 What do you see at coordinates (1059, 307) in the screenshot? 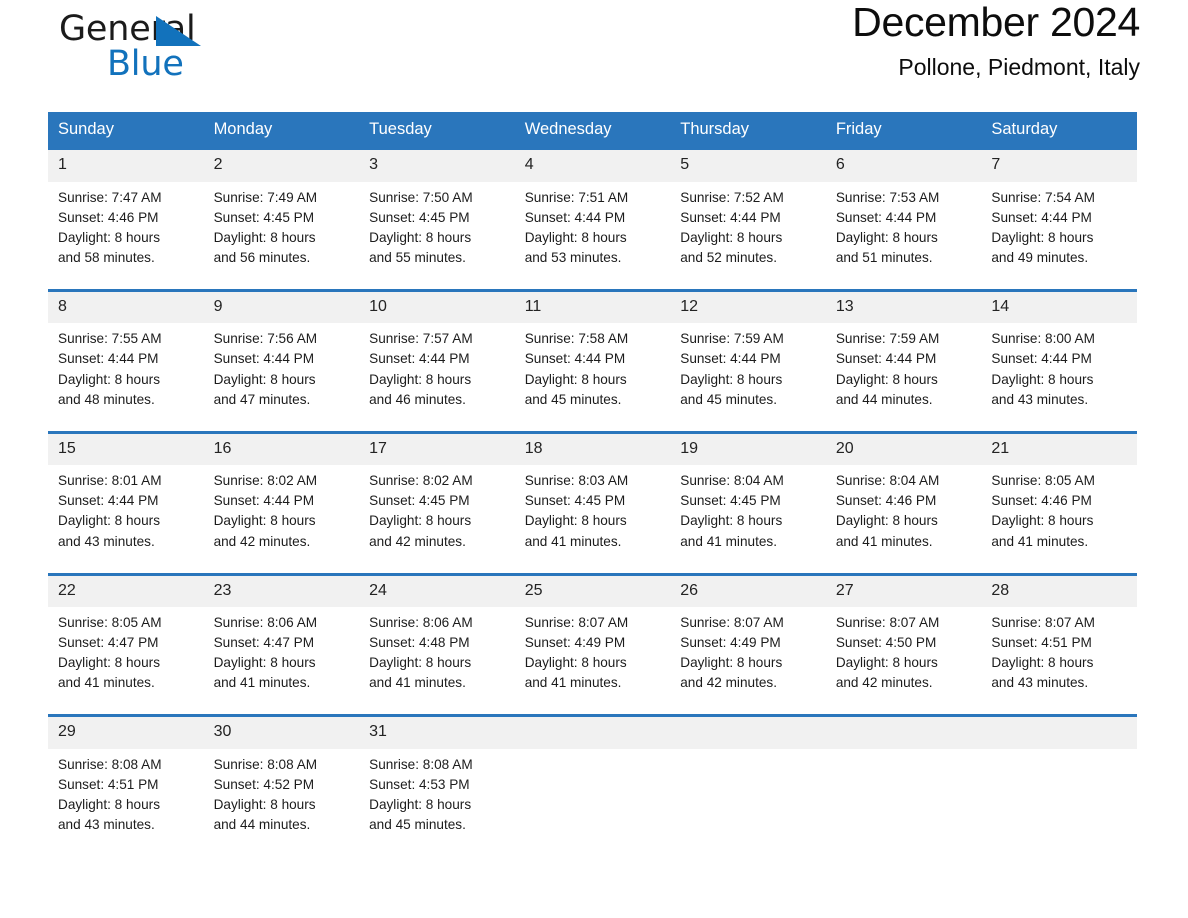
I see `day-number: 14` at bounding box center [1059, 307].